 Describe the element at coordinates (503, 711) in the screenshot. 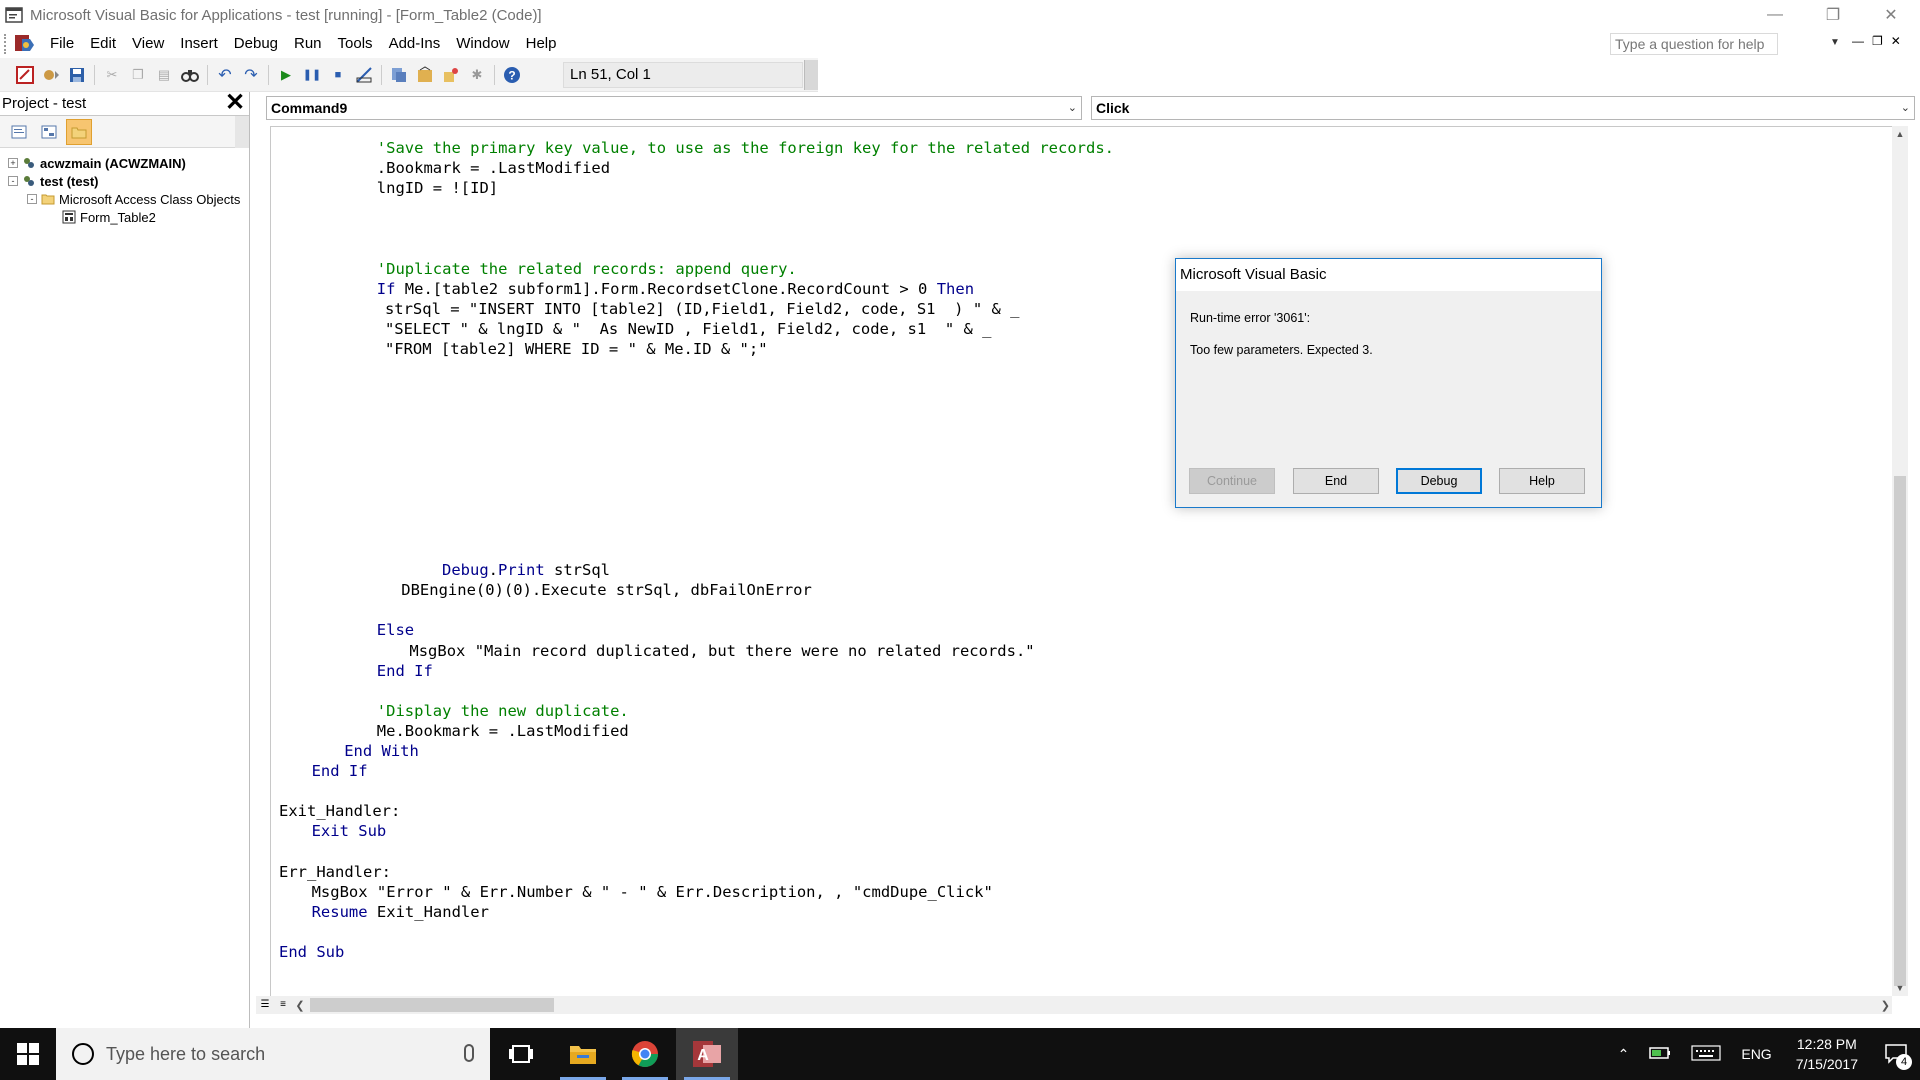

I see `code-line: 'Display the new duplicate.` at that location.